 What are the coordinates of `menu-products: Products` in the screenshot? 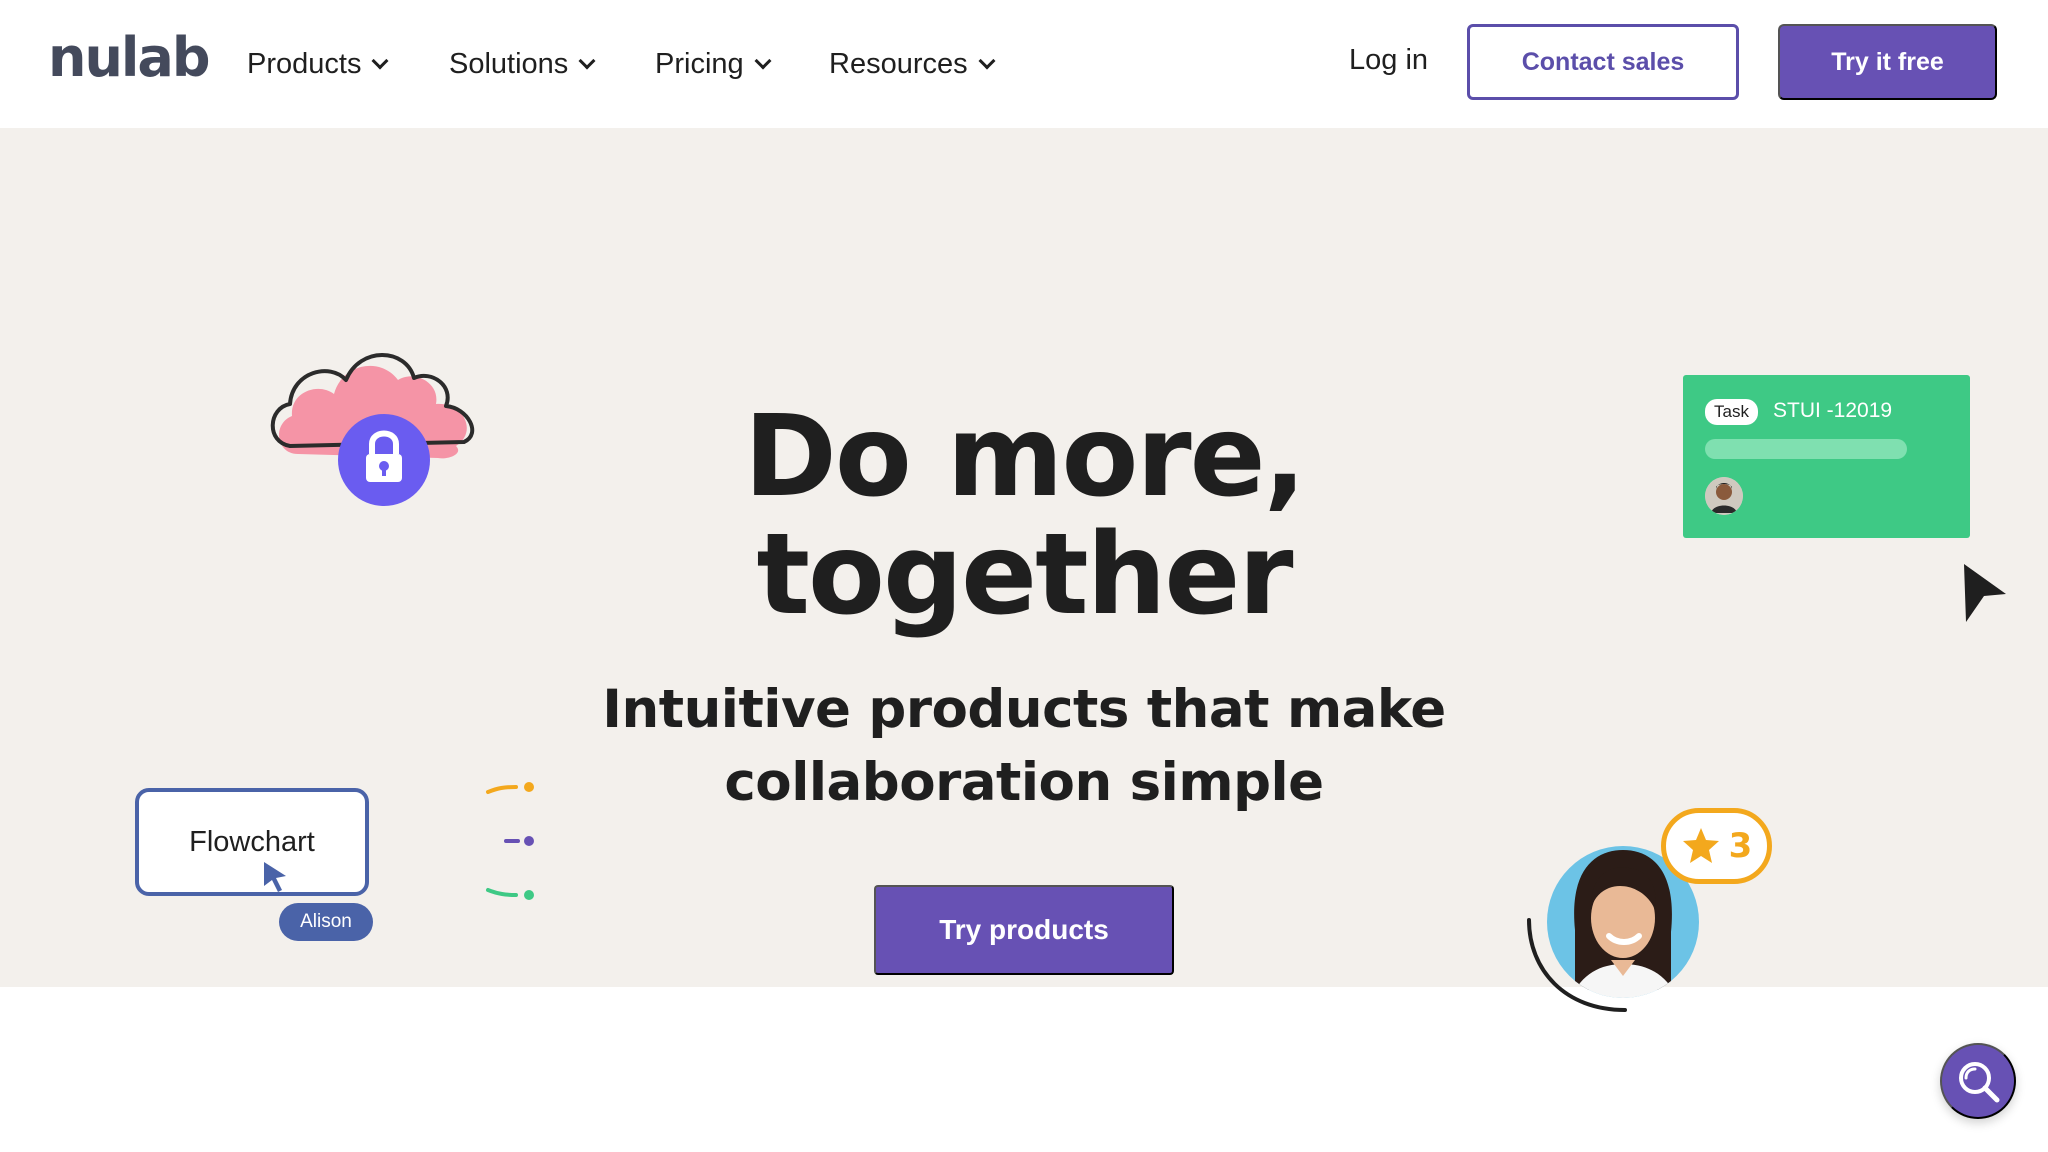 It's located at (348, 64).